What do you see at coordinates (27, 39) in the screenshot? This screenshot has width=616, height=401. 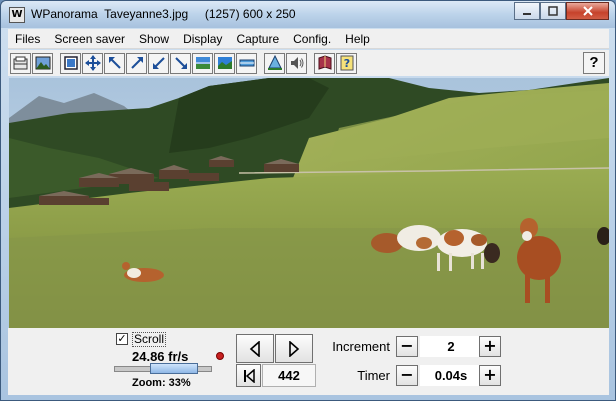 I see `menu-files: Files` at bounding box center [27, 39].